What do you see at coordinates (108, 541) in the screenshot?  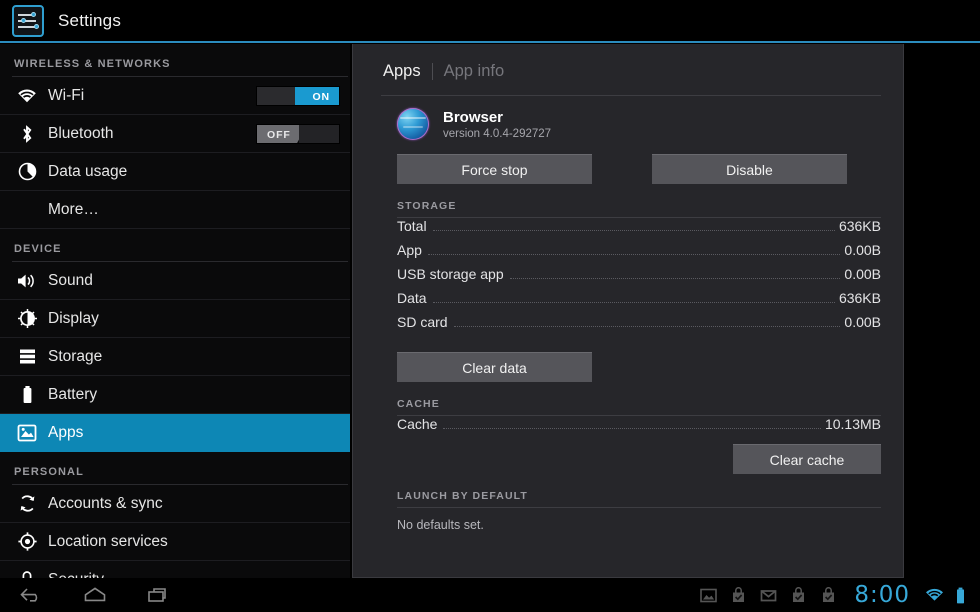 I see `sidebar-item-label: Location services` at bounding box center [108, 541].